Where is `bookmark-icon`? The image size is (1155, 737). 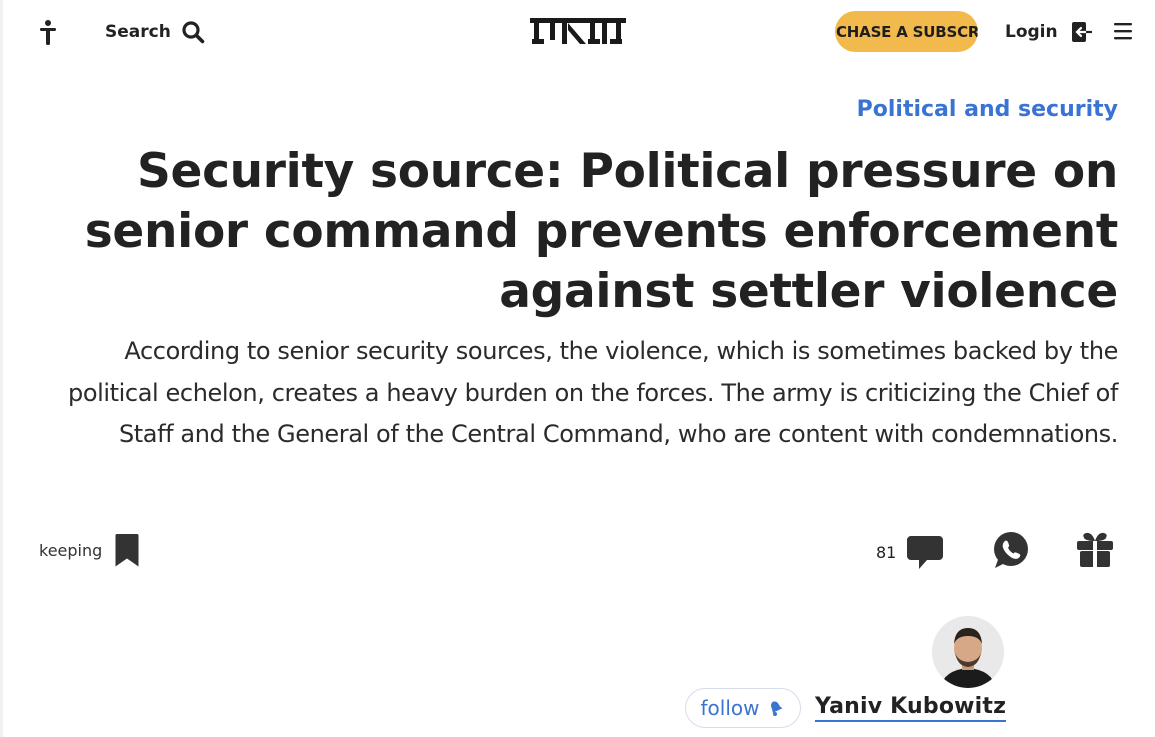 bookmark-icon is located at coordinates (127, 550).